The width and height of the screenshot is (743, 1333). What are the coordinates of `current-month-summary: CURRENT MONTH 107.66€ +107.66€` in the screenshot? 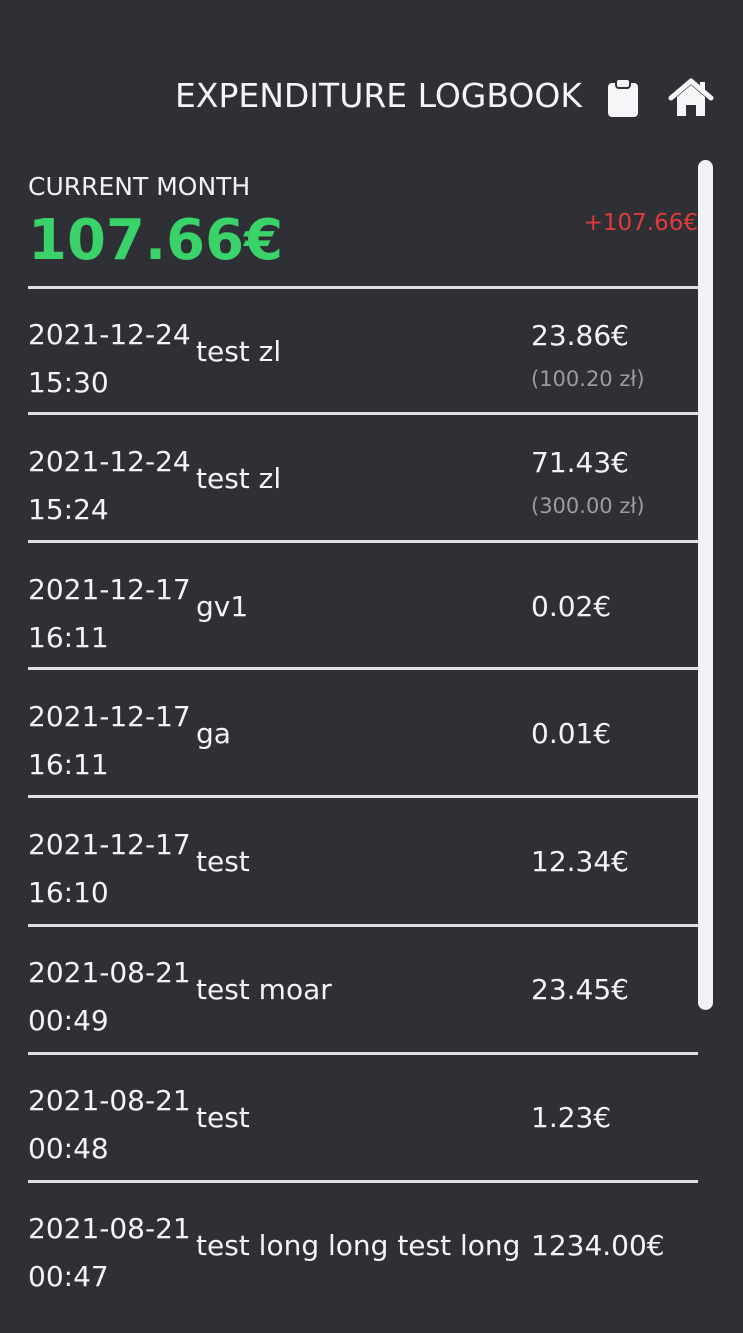 It's located at (363, 229).